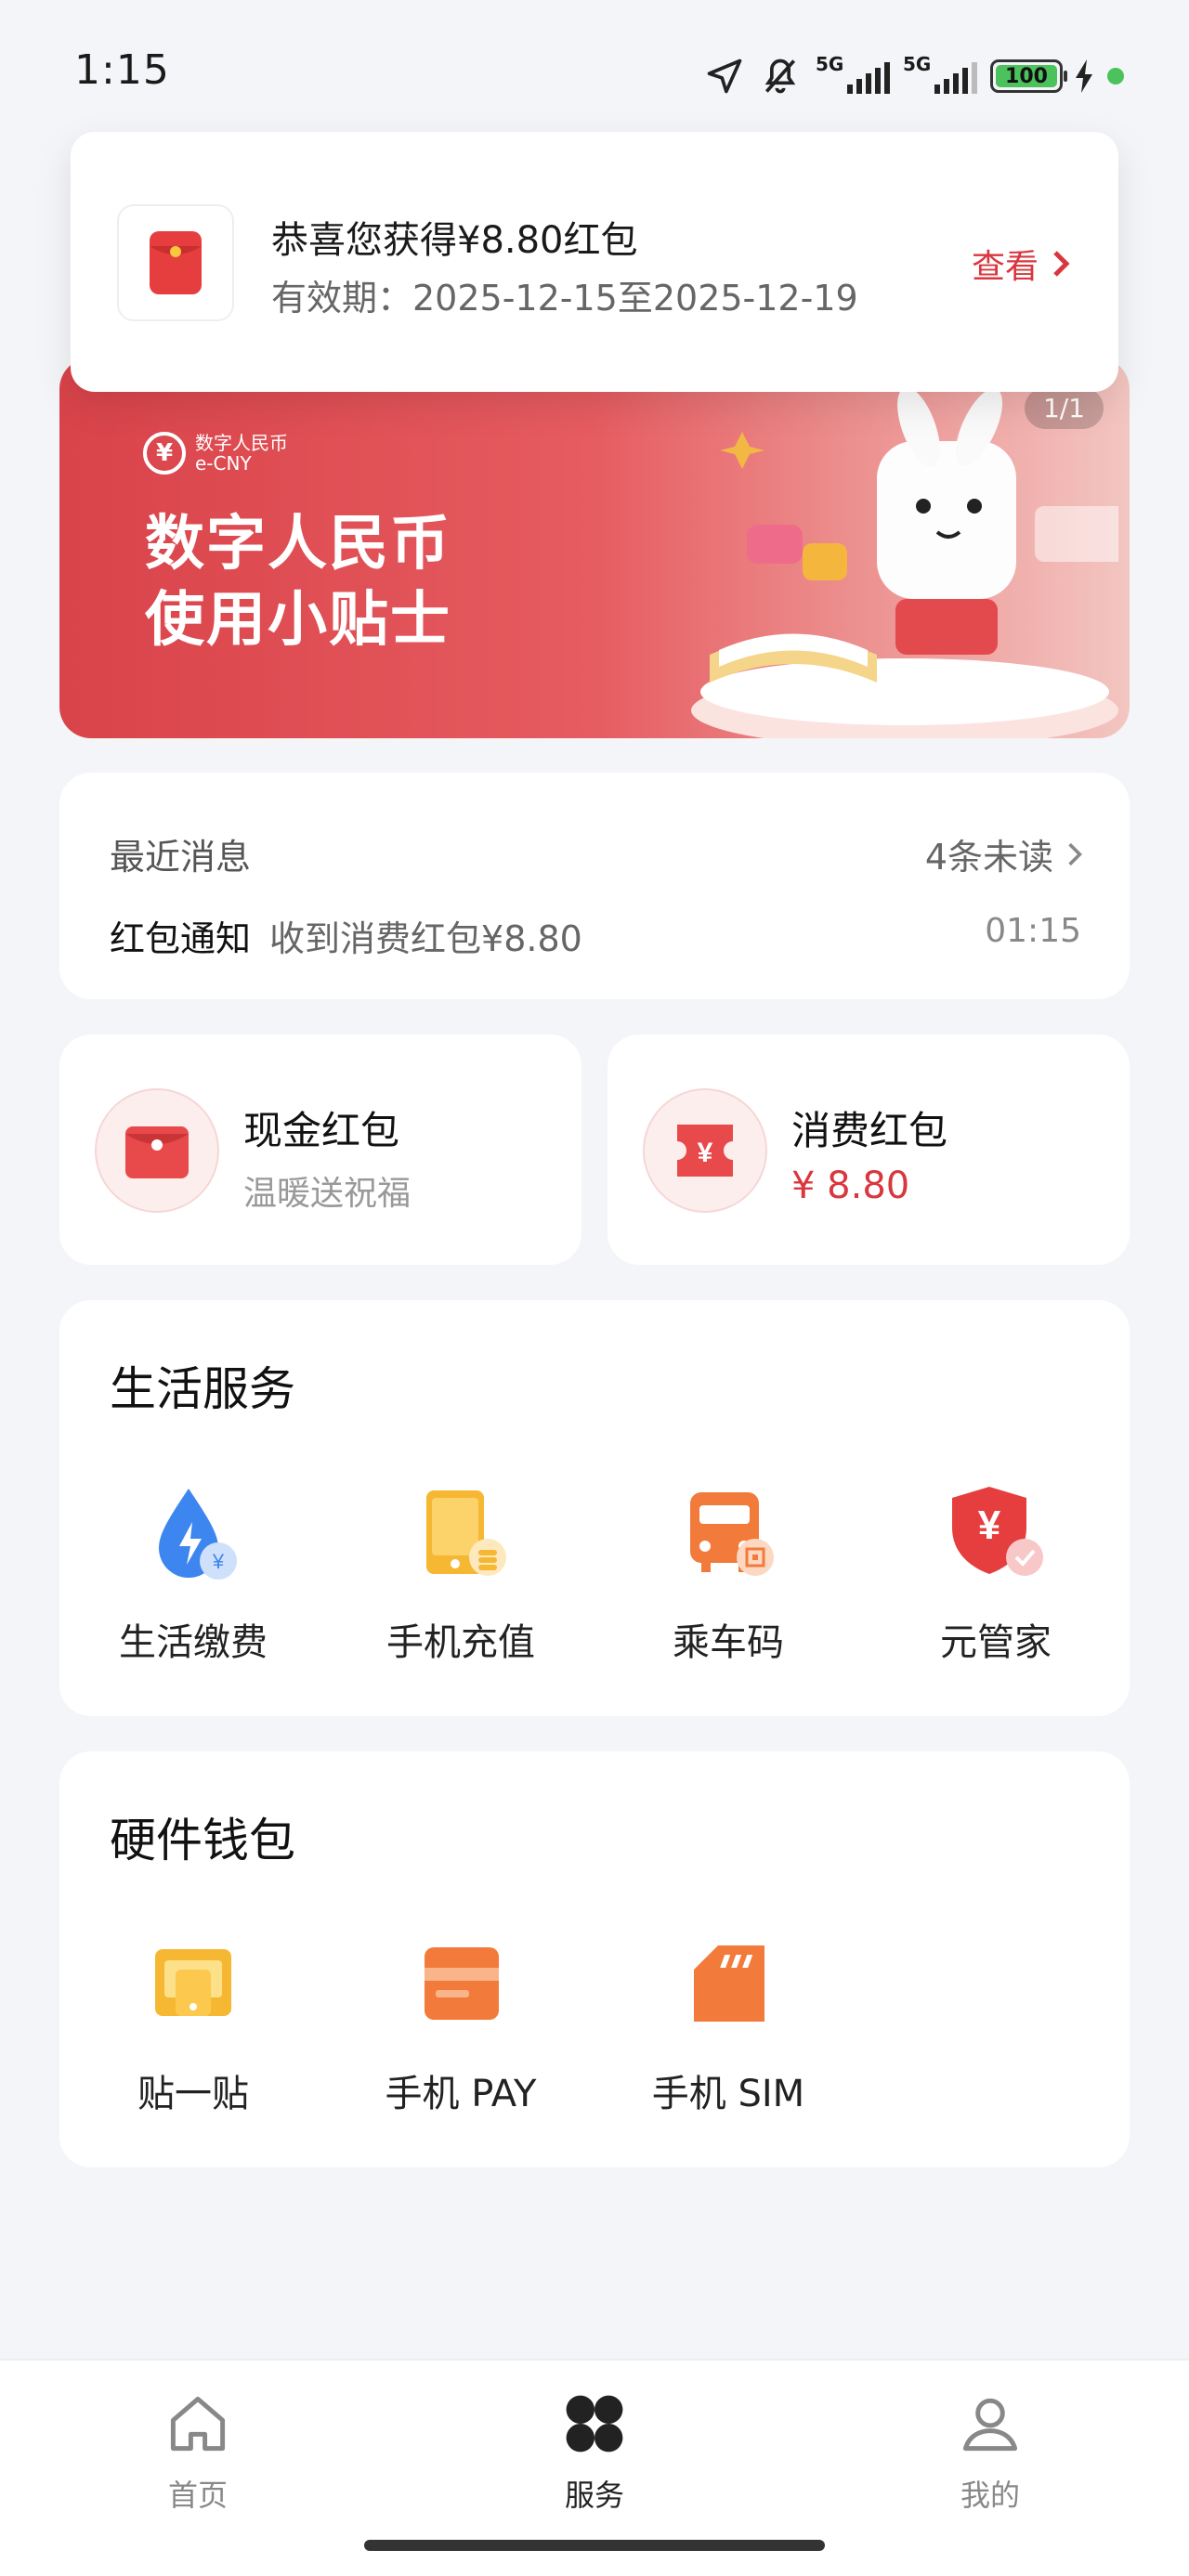 The image size is (1189, 2576). I want to click on service-yuan-guard: ¥ 元管家, so click(996, 1572).